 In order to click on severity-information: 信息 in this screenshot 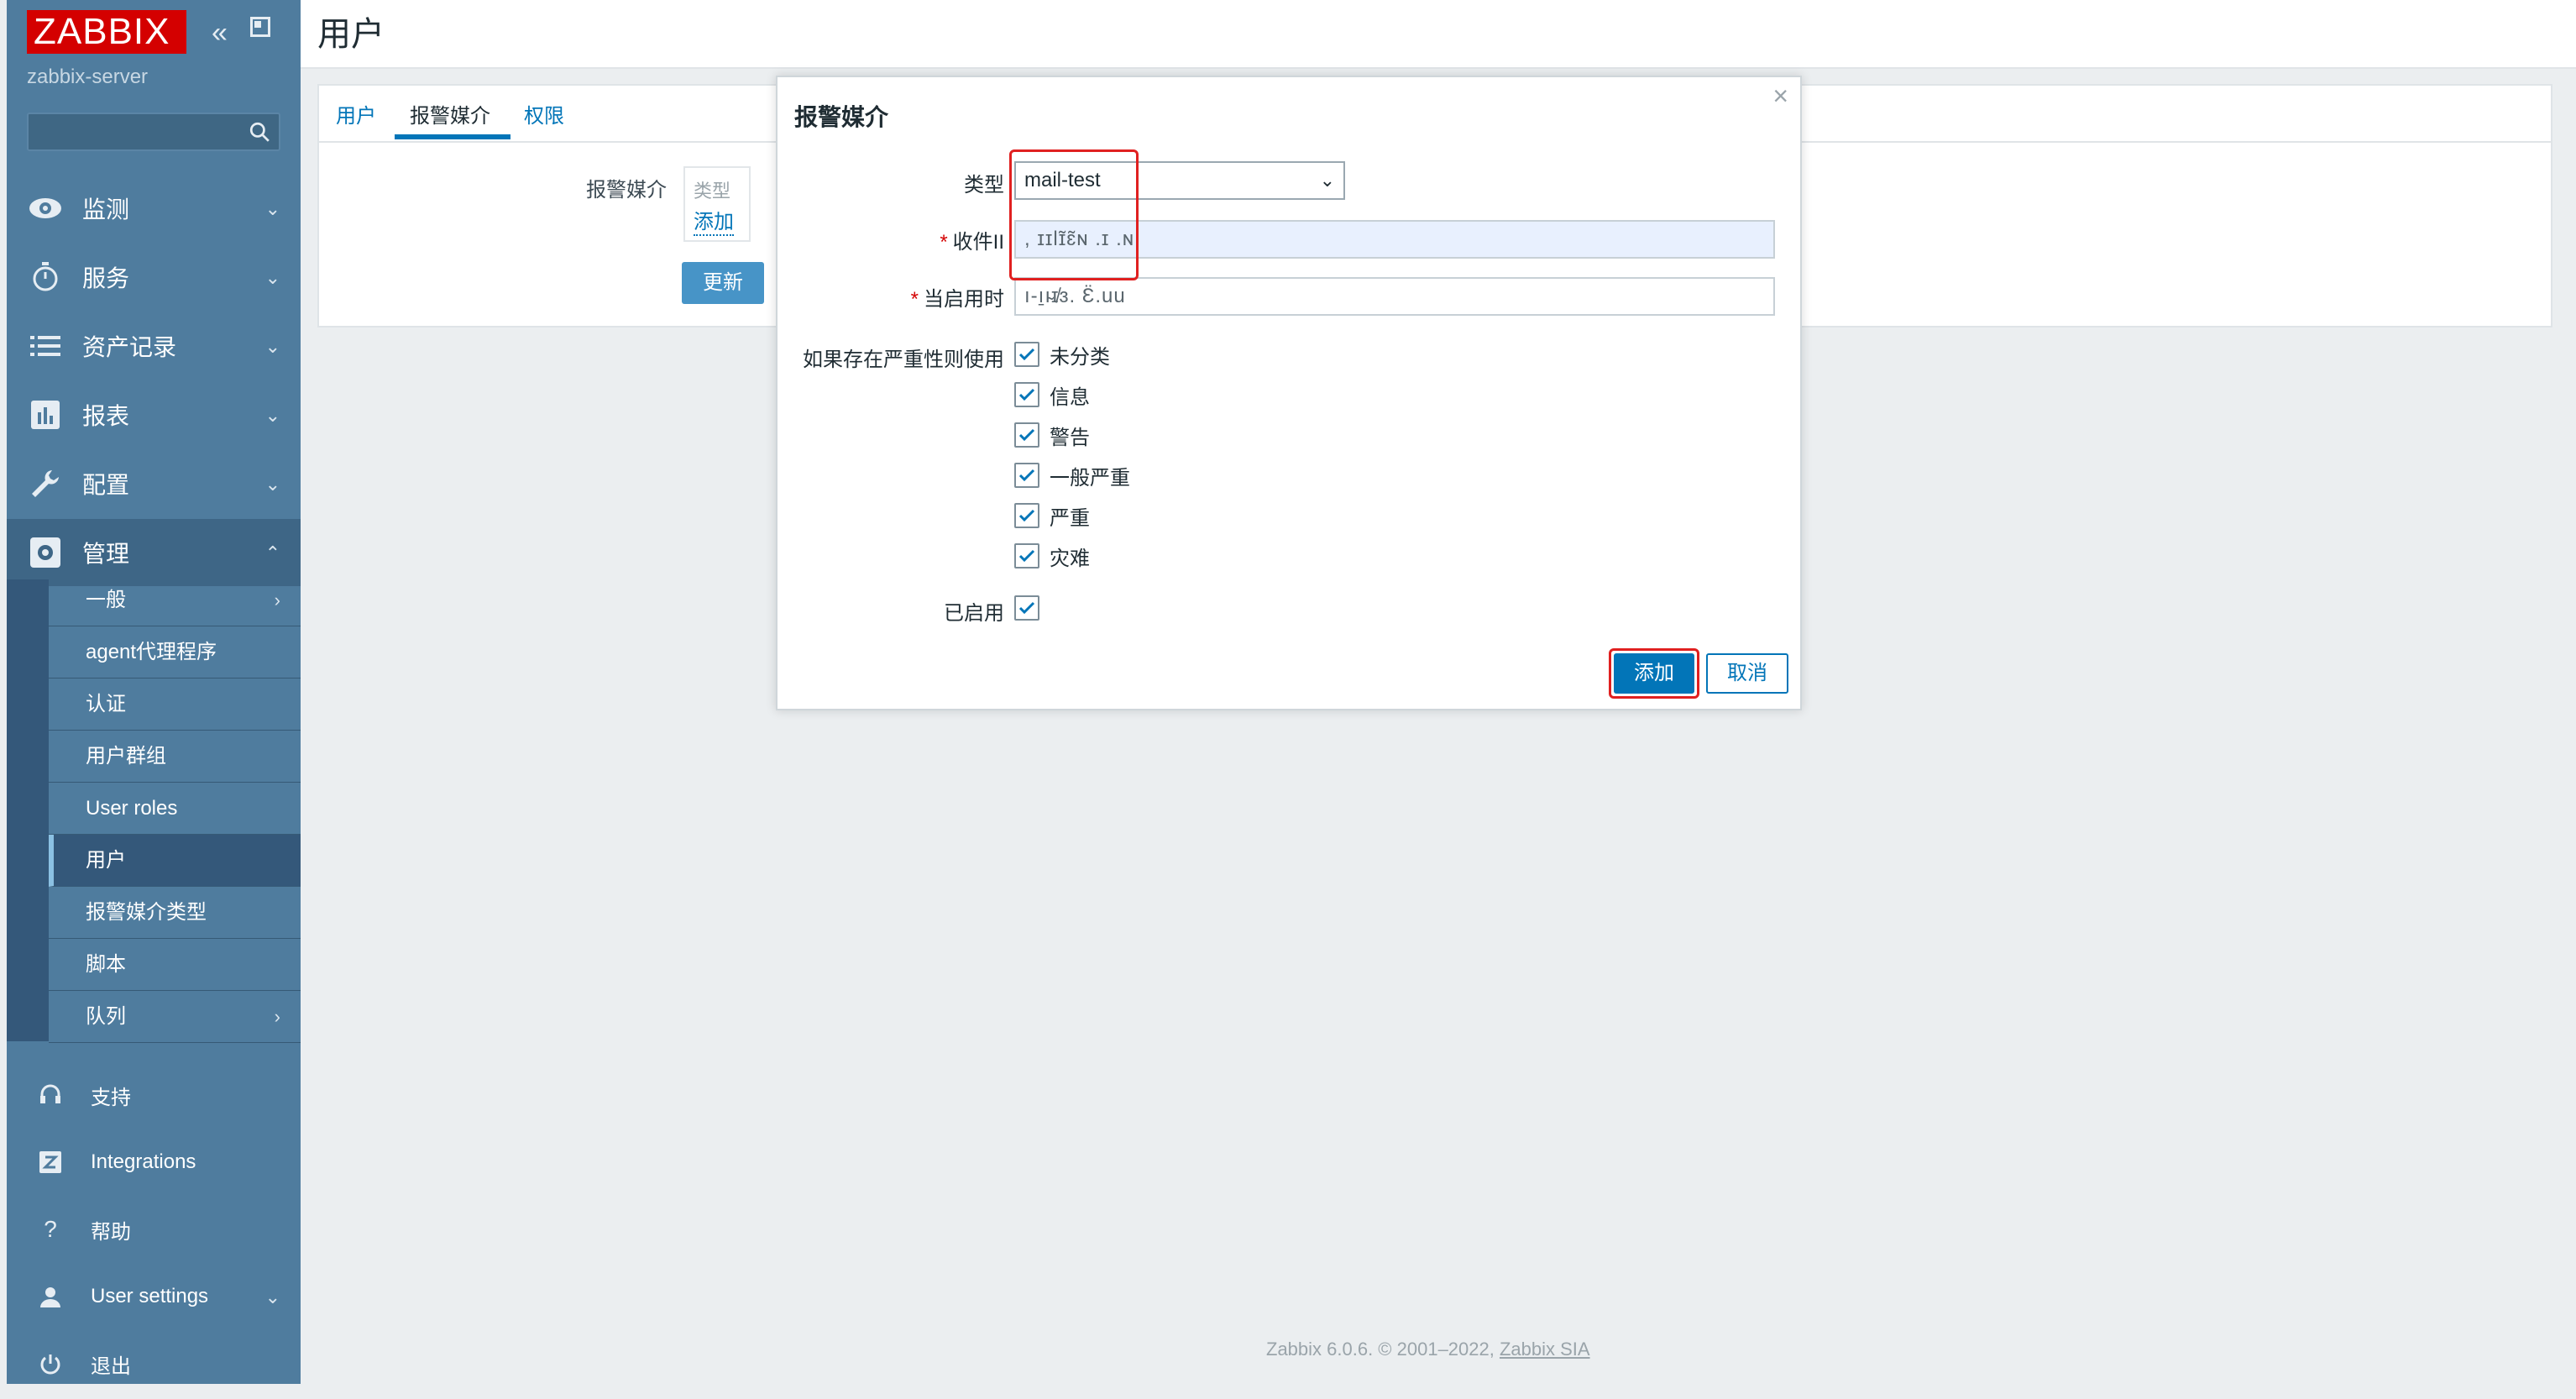, I will do `click(1052, 395)`.